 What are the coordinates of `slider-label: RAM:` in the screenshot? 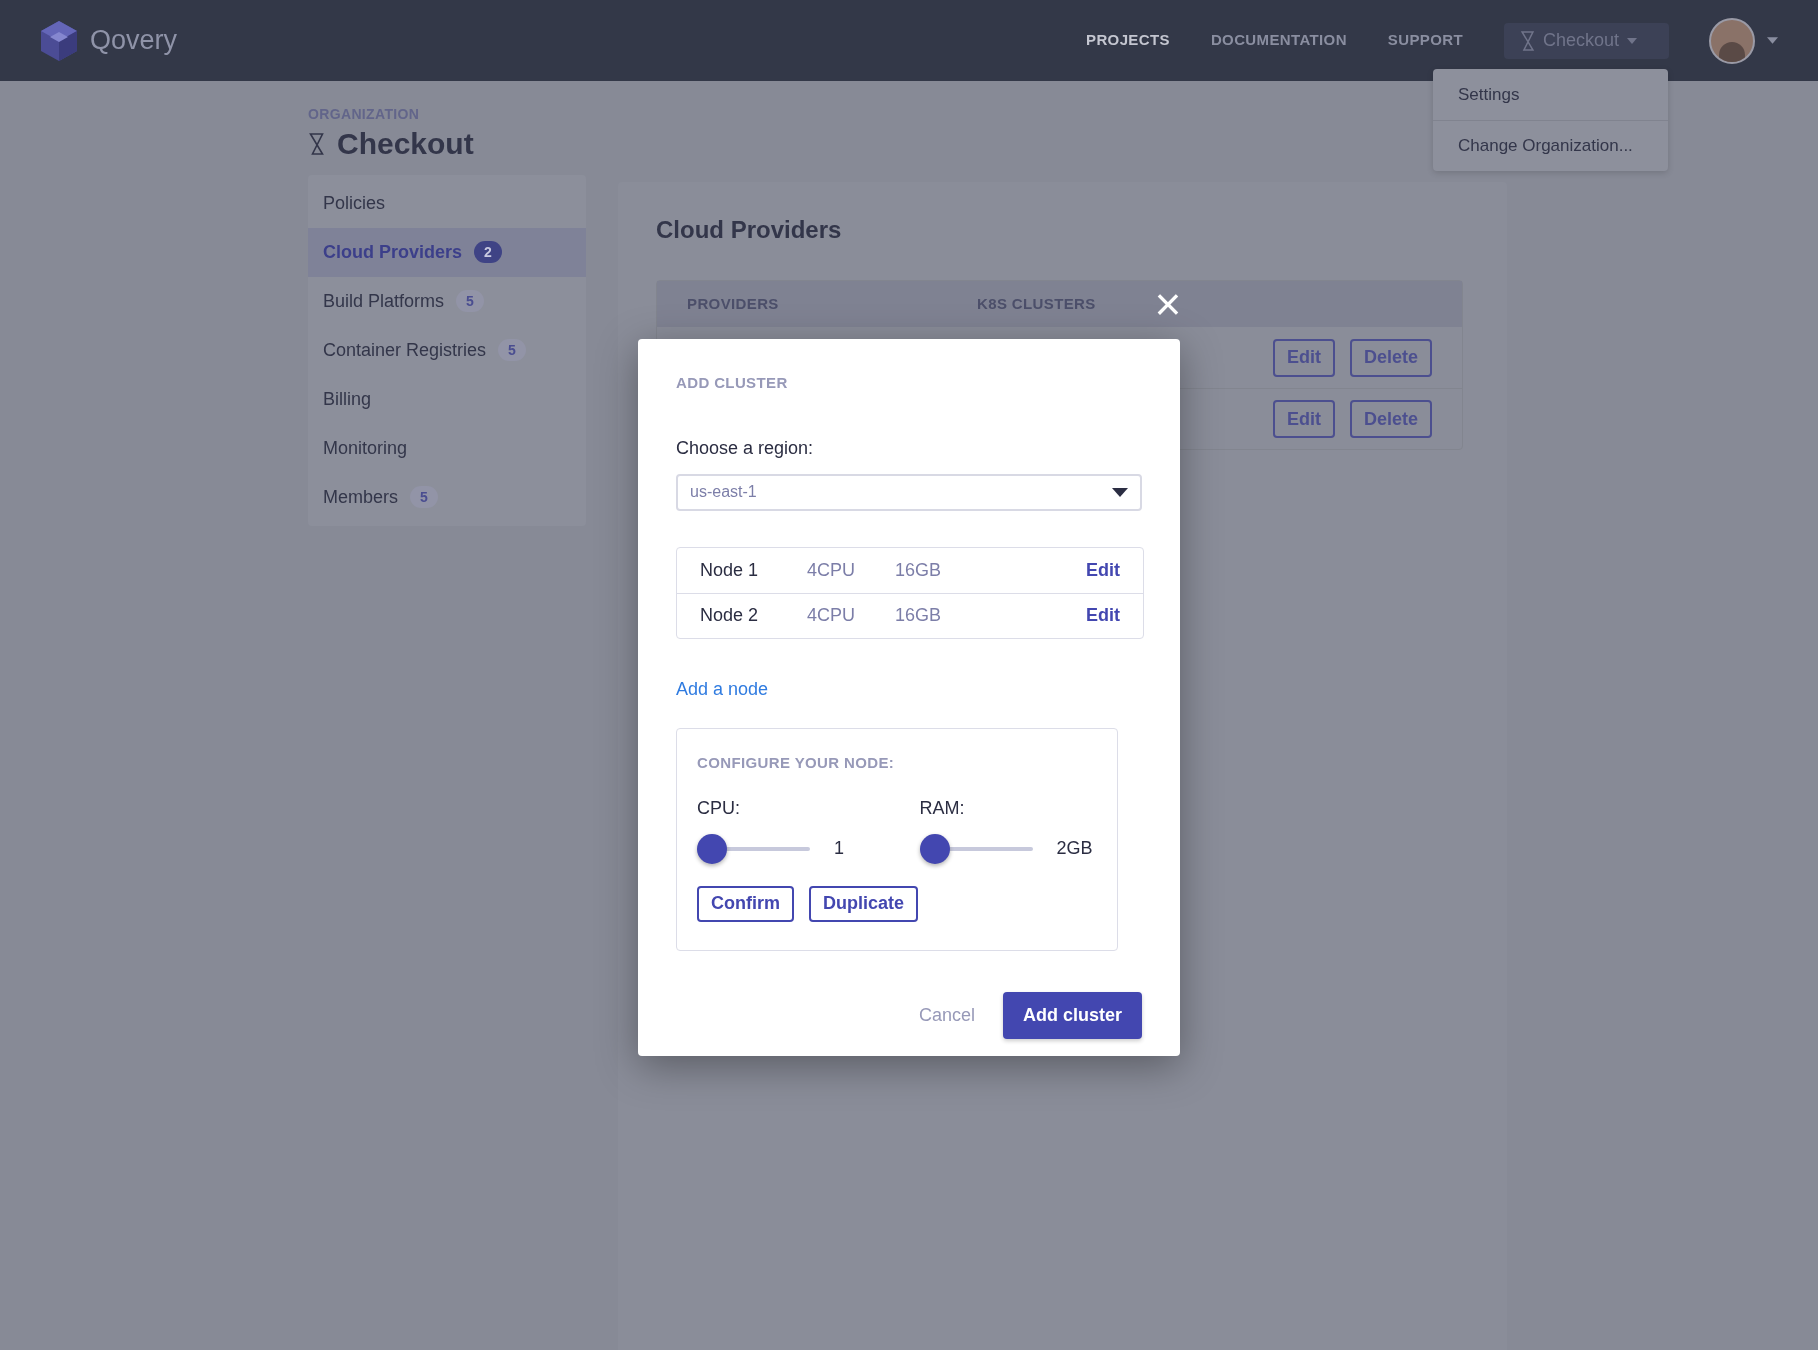 It's located at (942, 808).